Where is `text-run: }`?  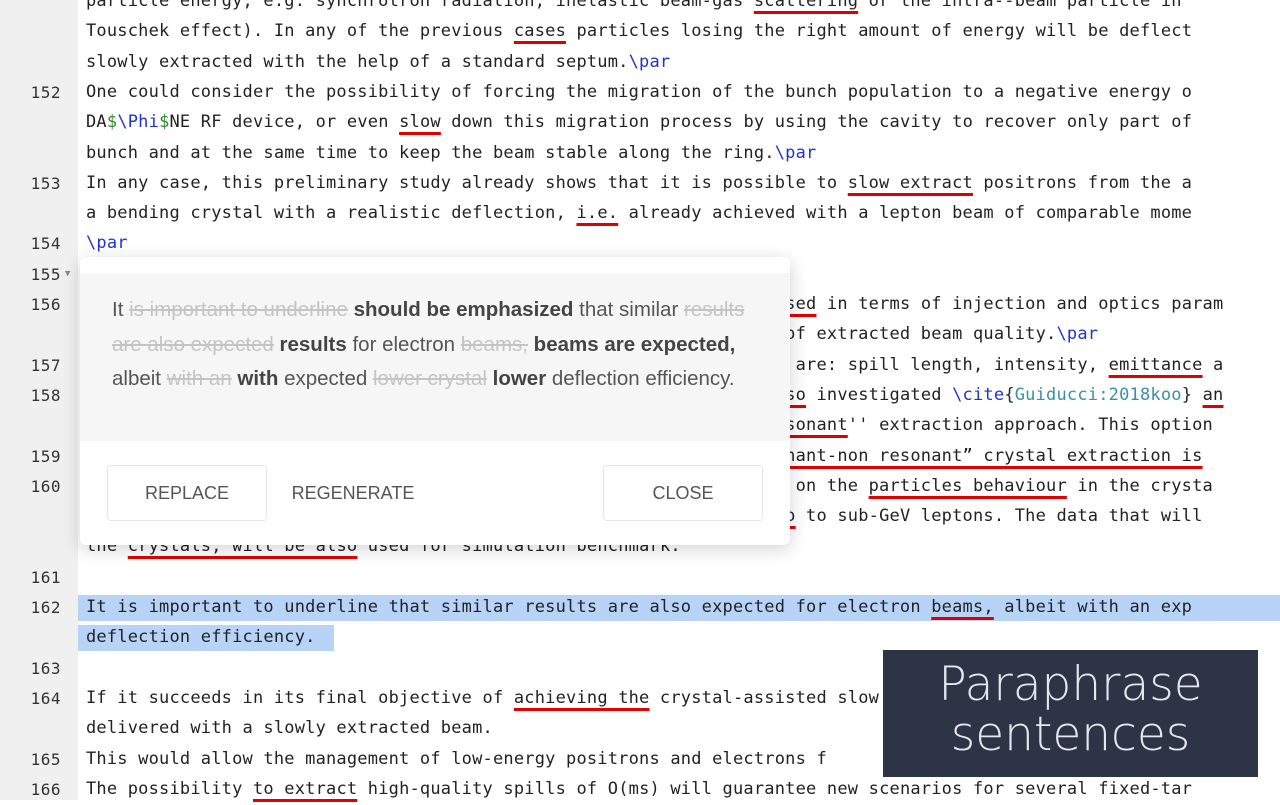
text-run: } is located at coordinates (1192, 394).